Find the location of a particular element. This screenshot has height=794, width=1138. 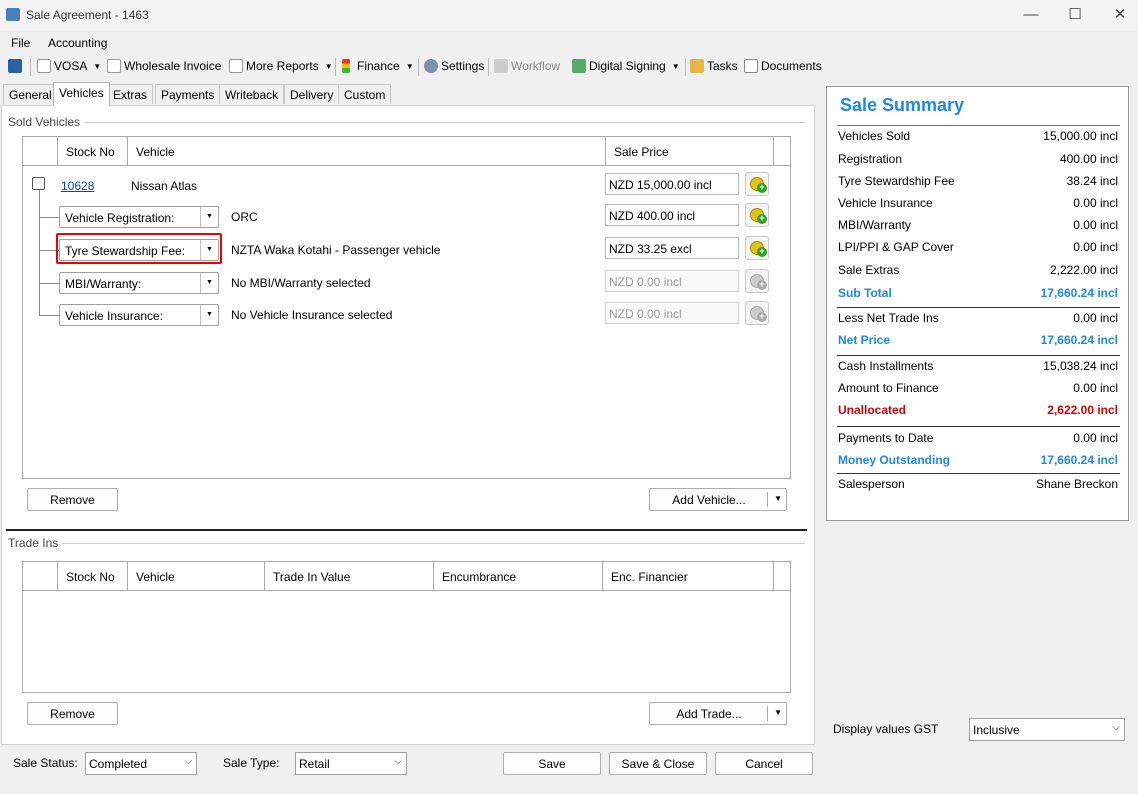

header-enc-financier: Enc. Financier is located at coordinates (688, 576).